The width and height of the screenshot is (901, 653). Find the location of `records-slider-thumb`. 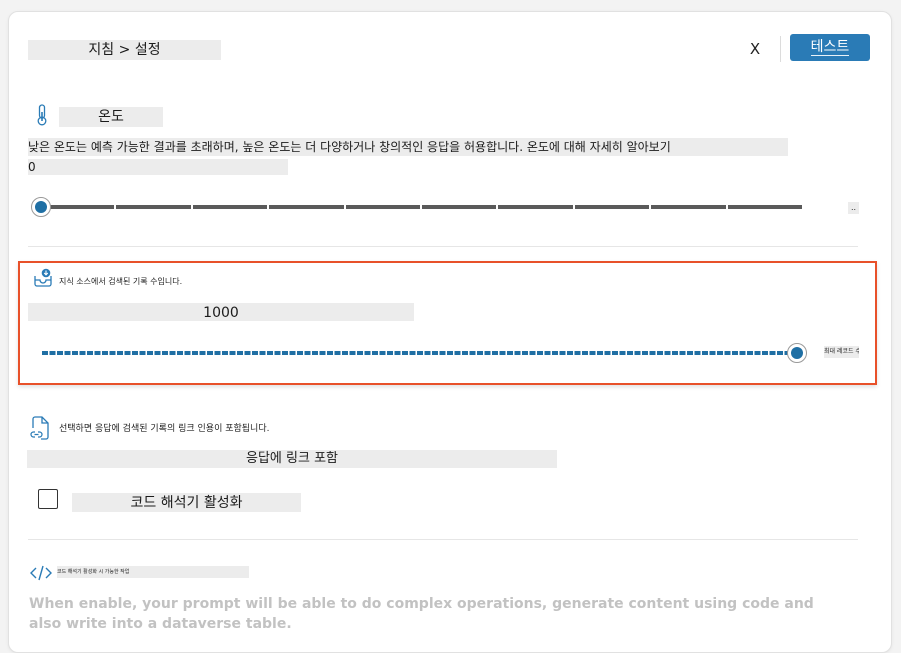

records-slider-thumb is located at coordinates (797, 353).